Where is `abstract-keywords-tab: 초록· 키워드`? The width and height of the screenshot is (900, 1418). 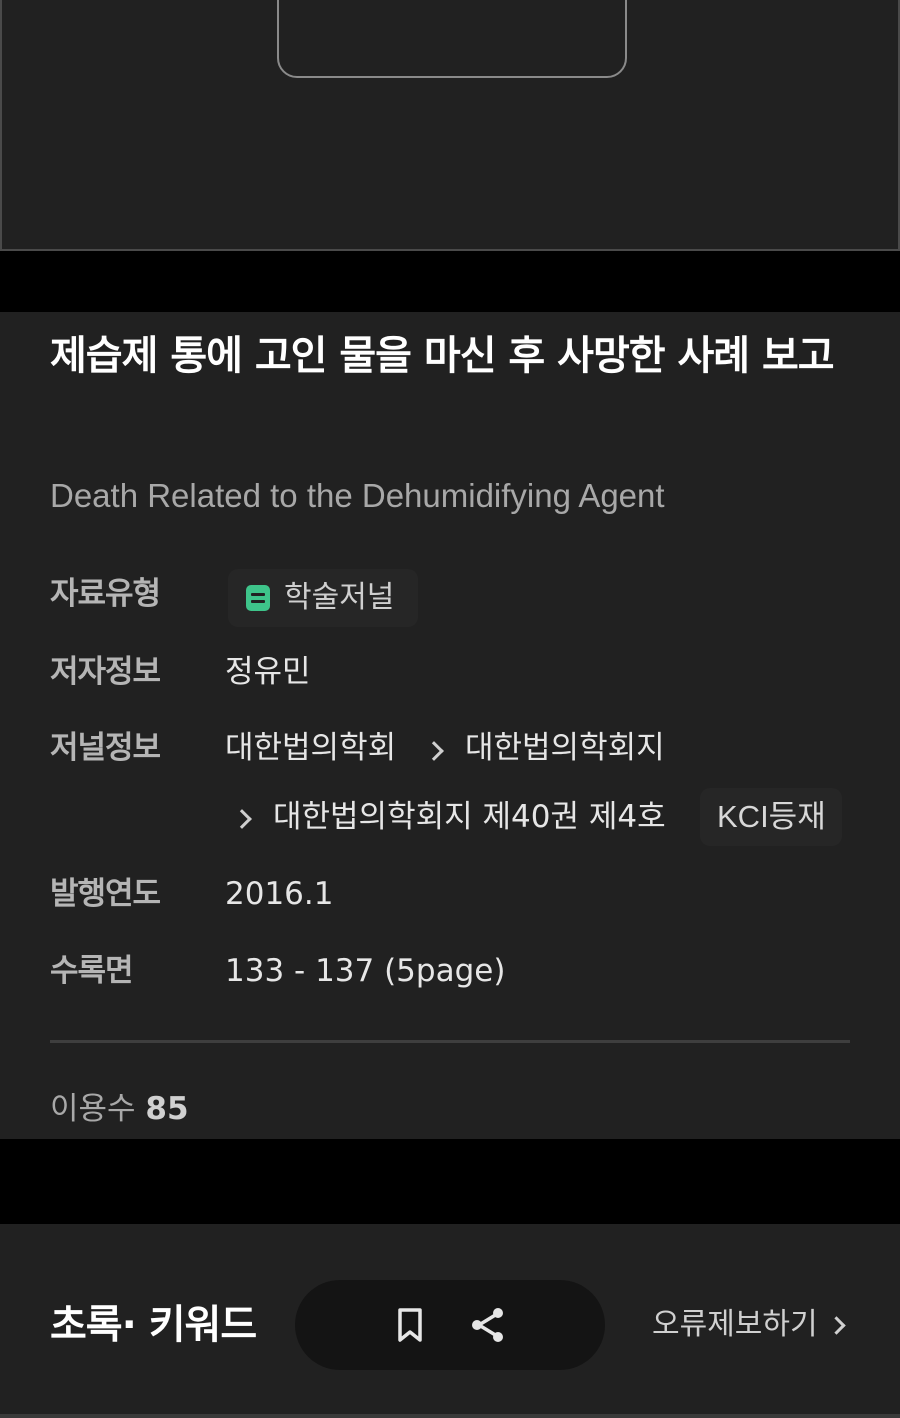 abstract-keywords-tab: 초록· 키워드 is located at coordinates (153, 1325).